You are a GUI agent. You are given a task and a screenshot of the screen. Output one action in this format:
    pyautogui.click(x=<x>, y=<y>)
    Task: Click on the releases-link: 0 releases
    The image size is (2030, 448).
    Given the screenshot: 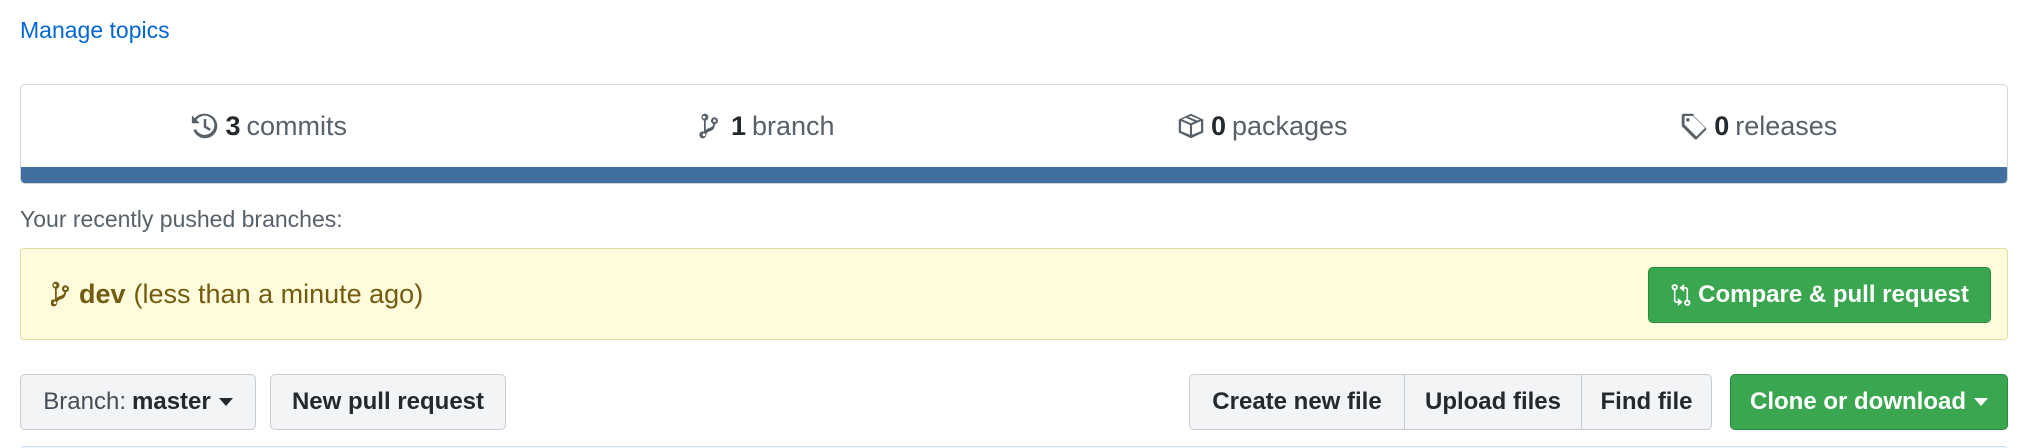 What is the action you would take?
    pyautogui.click(x=1759, y=126)
    